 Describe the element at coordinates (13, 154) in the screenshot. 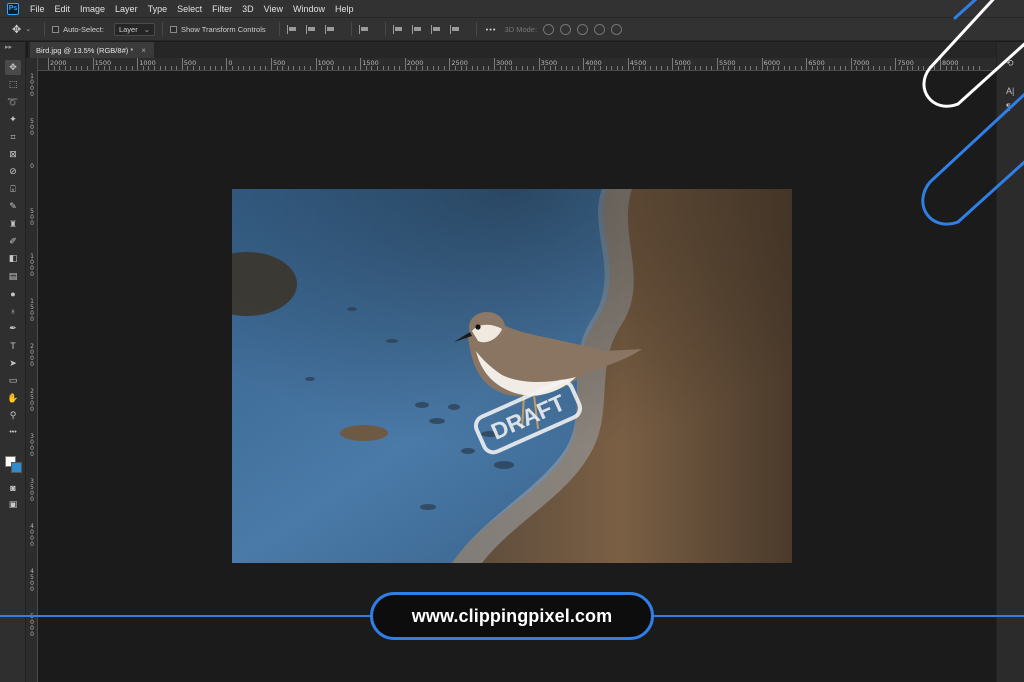

I see `frame-icon: ⊠` at that location.